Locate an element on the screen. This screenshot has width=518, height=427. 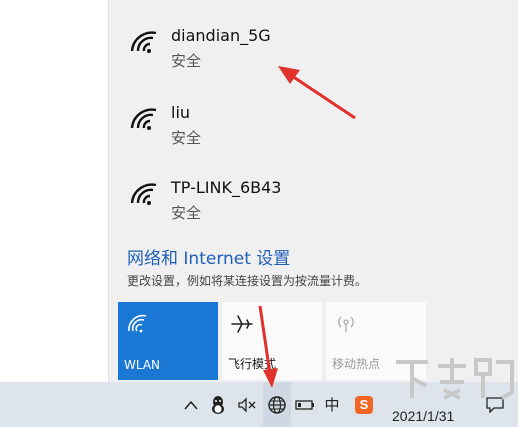
globe-icon is located at coordinates (277, 404).